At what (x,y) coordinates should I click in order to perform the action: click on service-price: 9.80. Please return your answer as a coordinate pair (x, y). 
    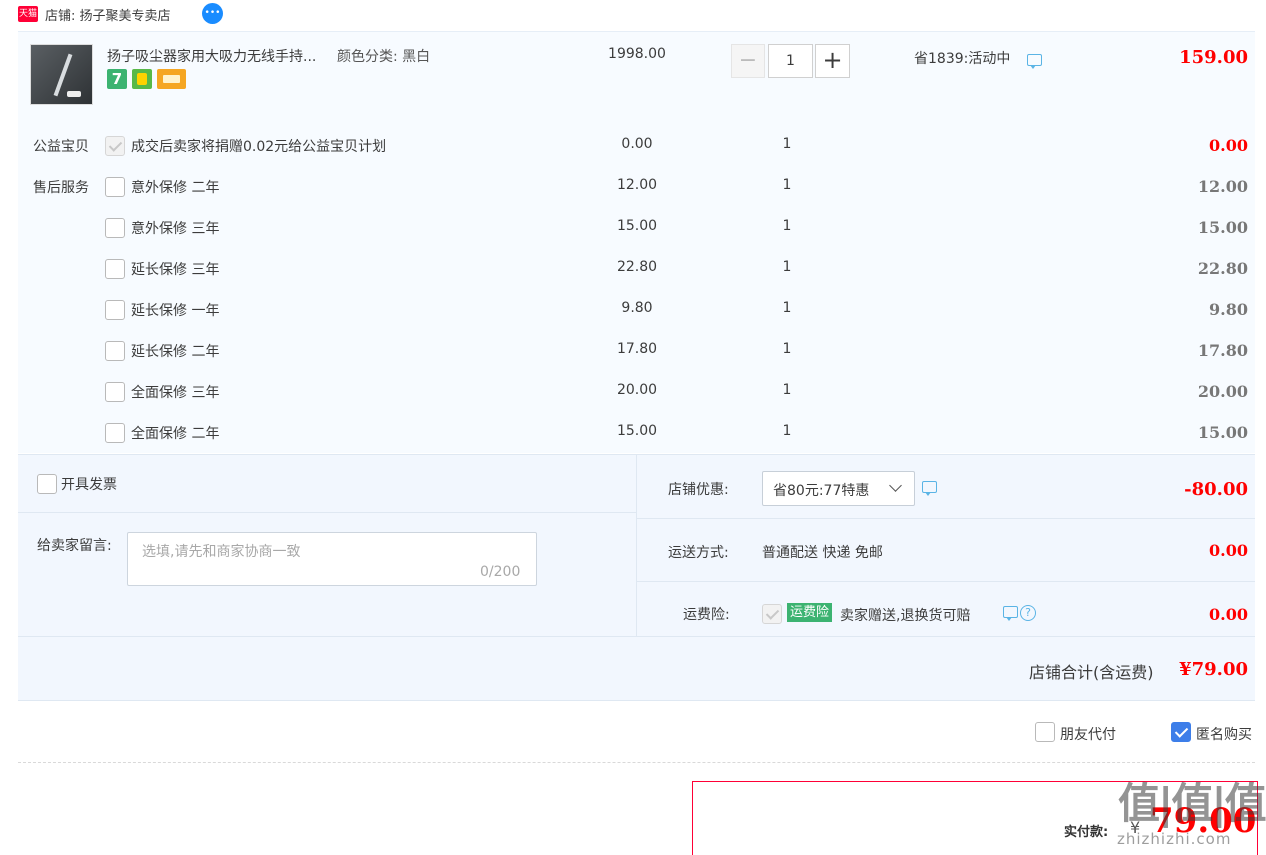
    Looking at the image, I should click on (637, 308).